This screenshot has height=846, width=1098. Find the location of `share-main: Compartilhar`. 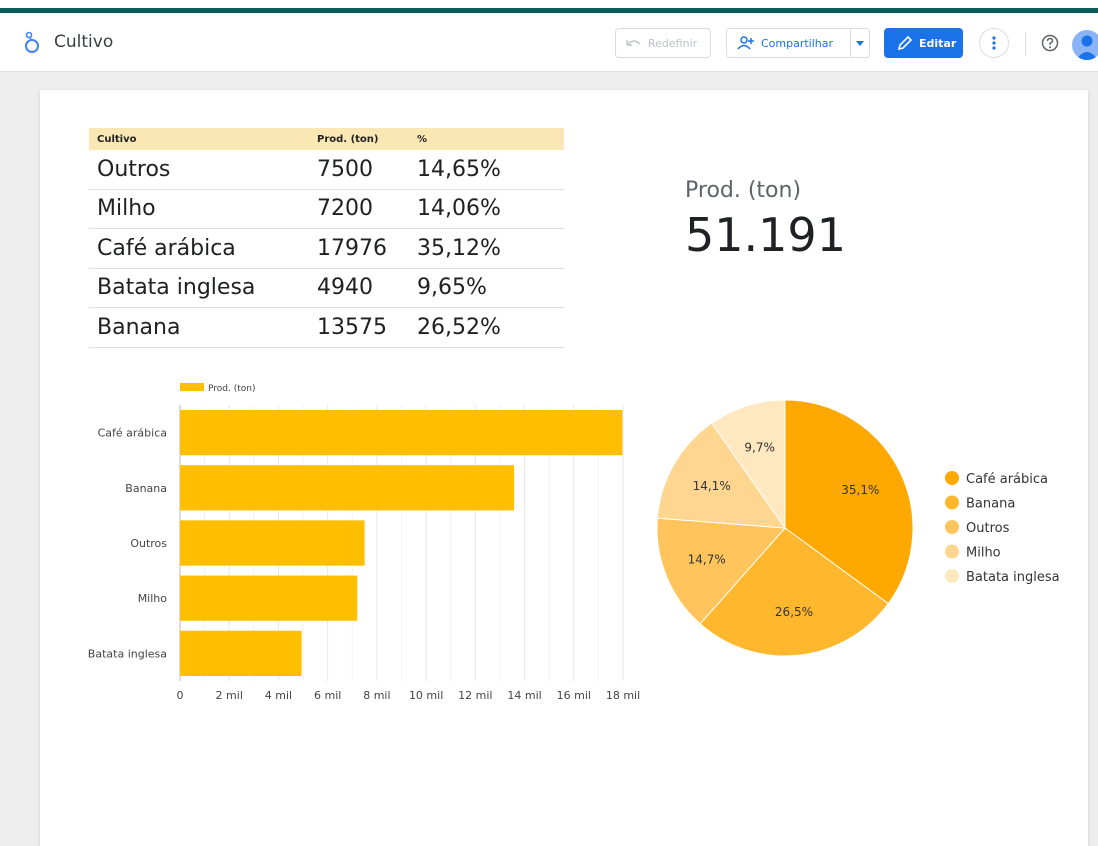

share-main: Compartilhar is located at coordinates (788, 43).